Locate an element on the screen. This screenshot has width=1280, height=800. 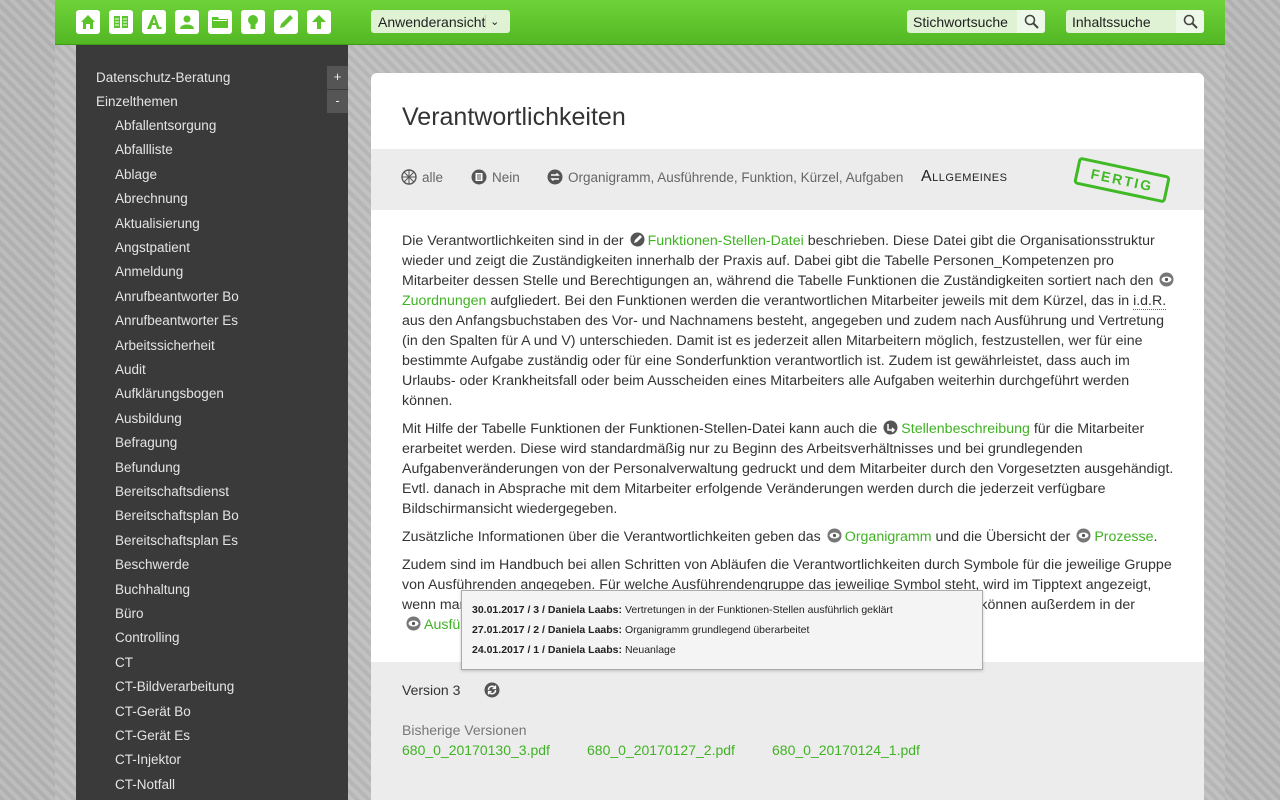
sidebar-item: Buchhaltung is located at coordinates (152, 589).